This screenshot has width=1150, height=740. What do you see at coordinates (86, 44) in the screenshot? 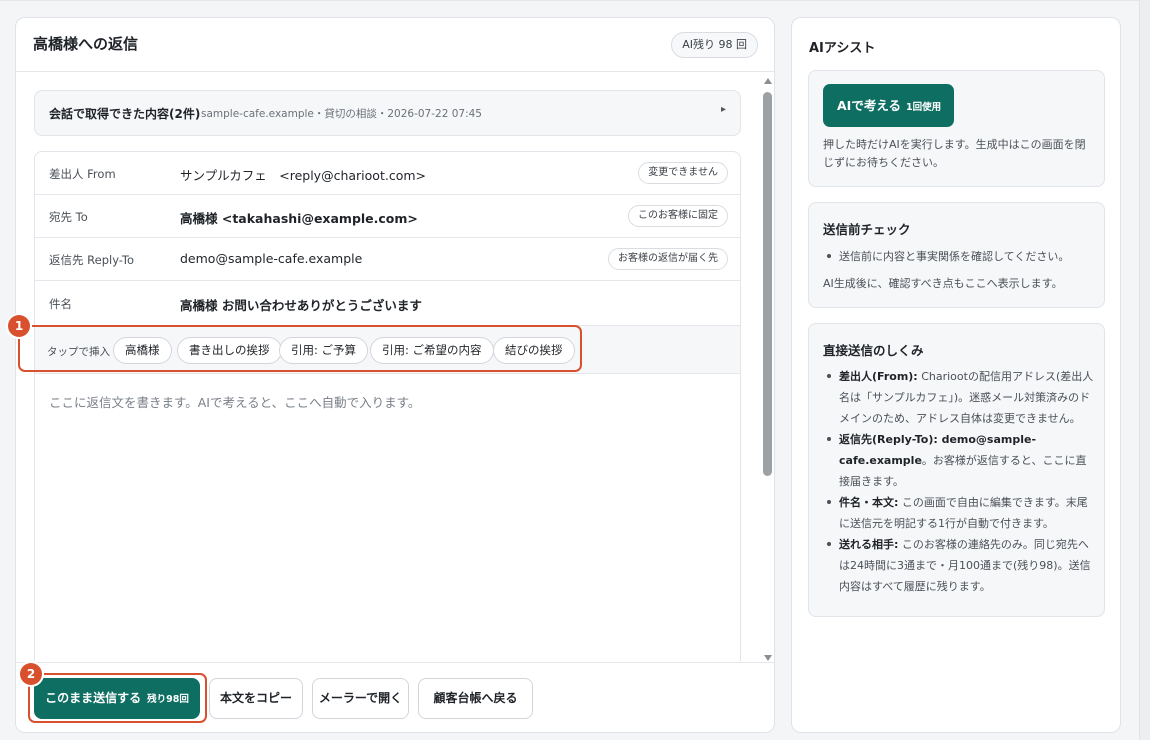
I see `page-title: 高橋様への返信` at bounding box center [86, 44].